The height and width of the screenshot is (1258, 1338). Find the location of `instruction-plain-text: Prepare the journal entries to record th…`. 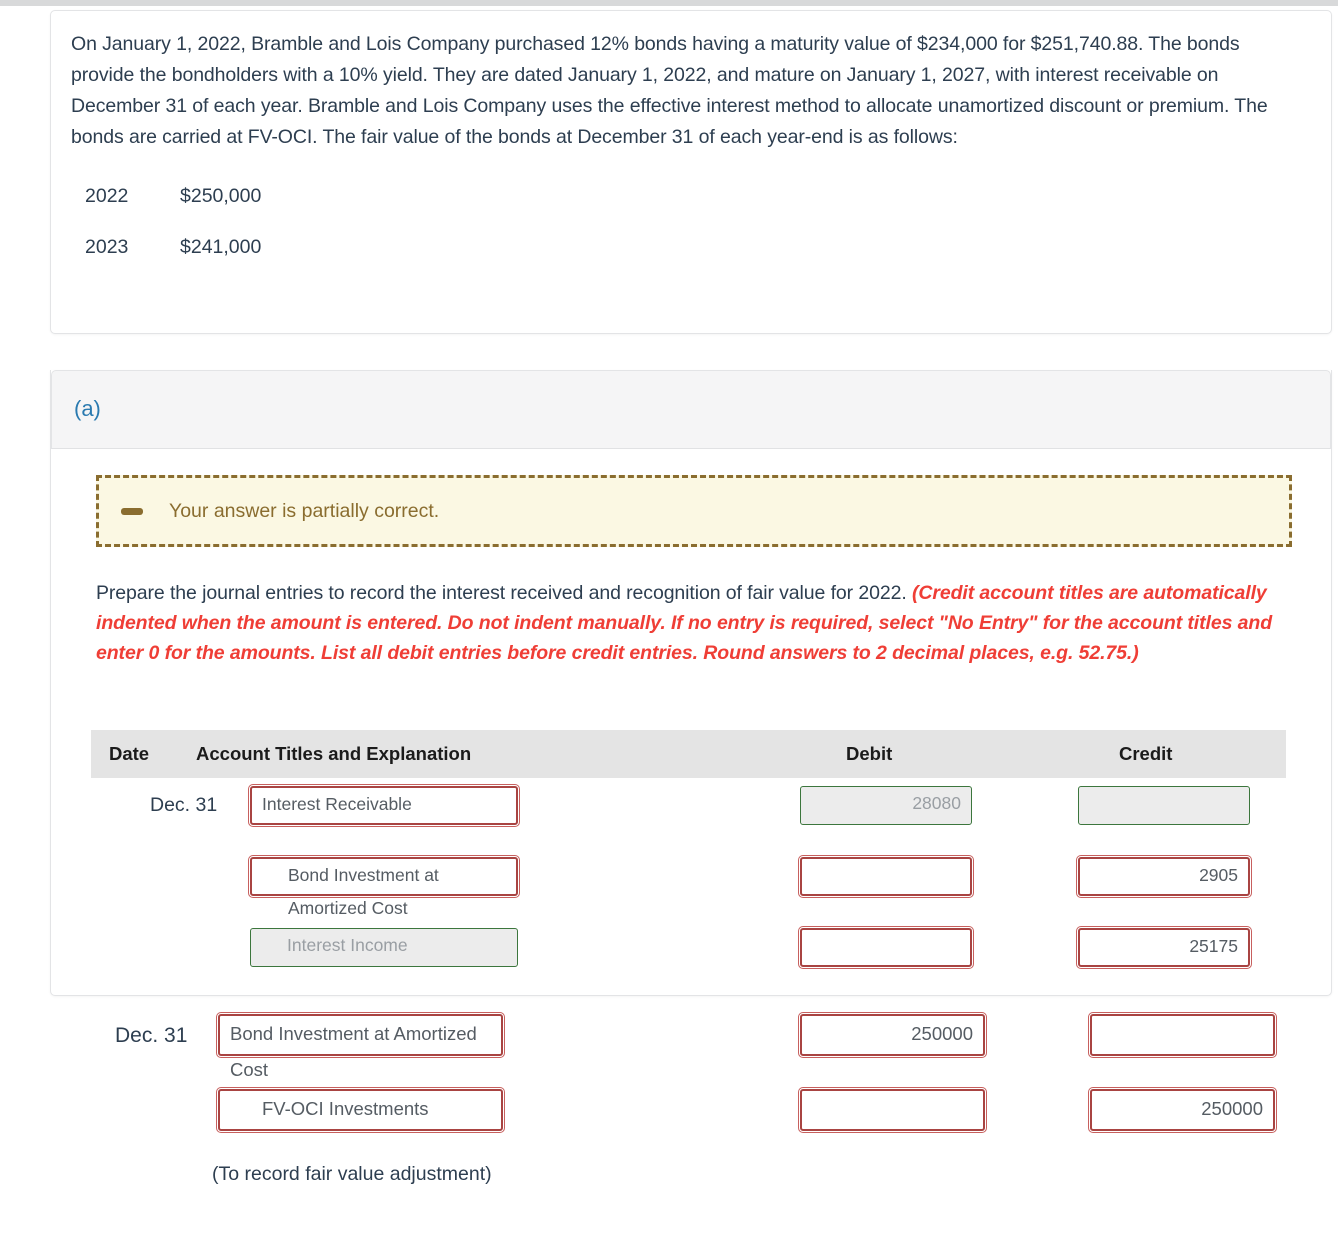

instruction-plain-text: Prepare the journal entries to record th… is located at coordinates (504, 593).